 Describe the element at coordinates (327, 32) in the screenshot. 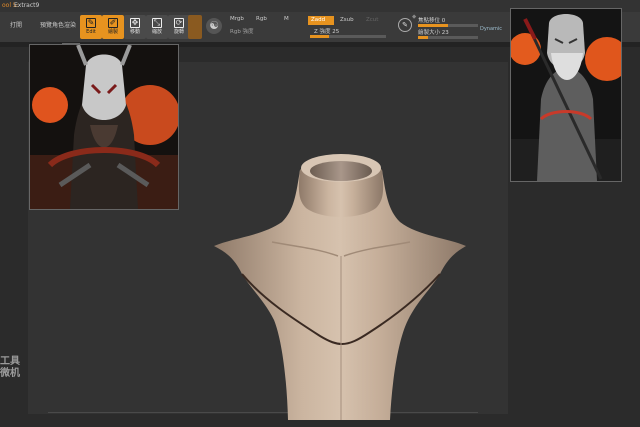

I see `z-intensity-label: Z 強度 25` at that location.